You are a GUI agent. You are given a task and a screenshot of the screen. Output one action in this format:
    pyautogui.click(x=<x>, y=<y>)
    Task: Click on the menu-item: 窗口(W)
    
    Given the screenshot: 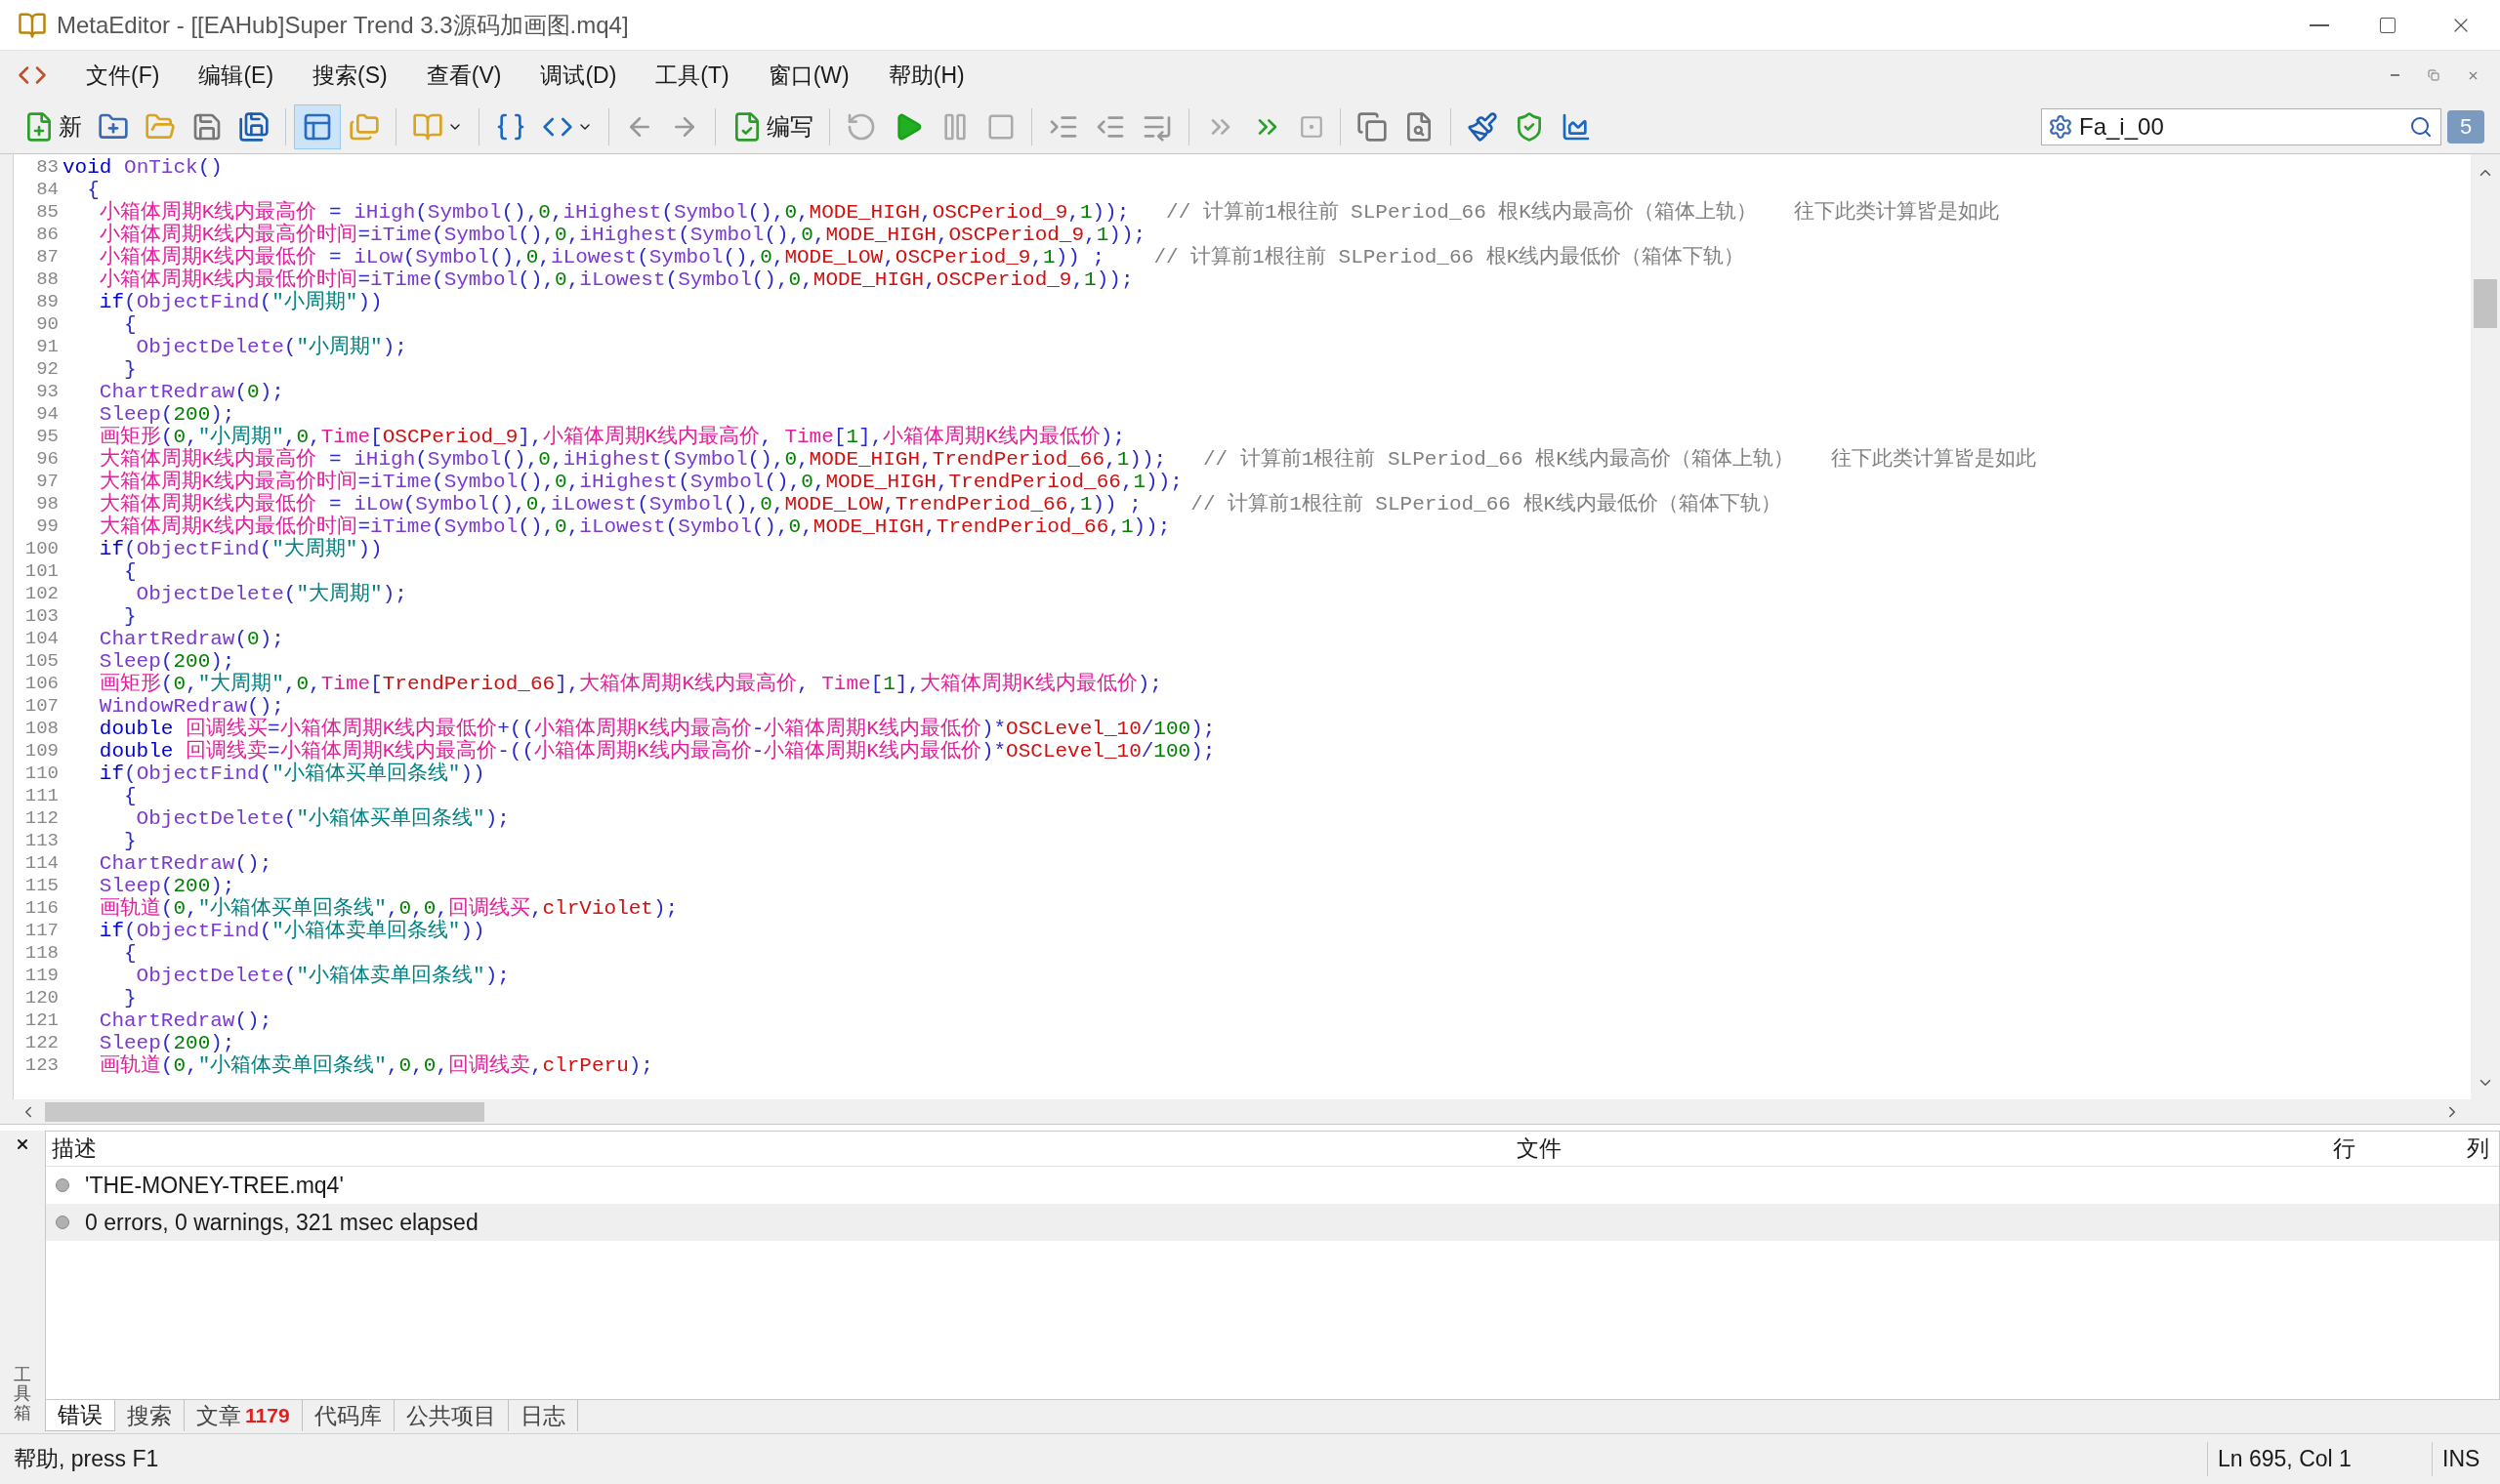 What is the action you would take?
    pyautogui.click(x=808, y=75)
    